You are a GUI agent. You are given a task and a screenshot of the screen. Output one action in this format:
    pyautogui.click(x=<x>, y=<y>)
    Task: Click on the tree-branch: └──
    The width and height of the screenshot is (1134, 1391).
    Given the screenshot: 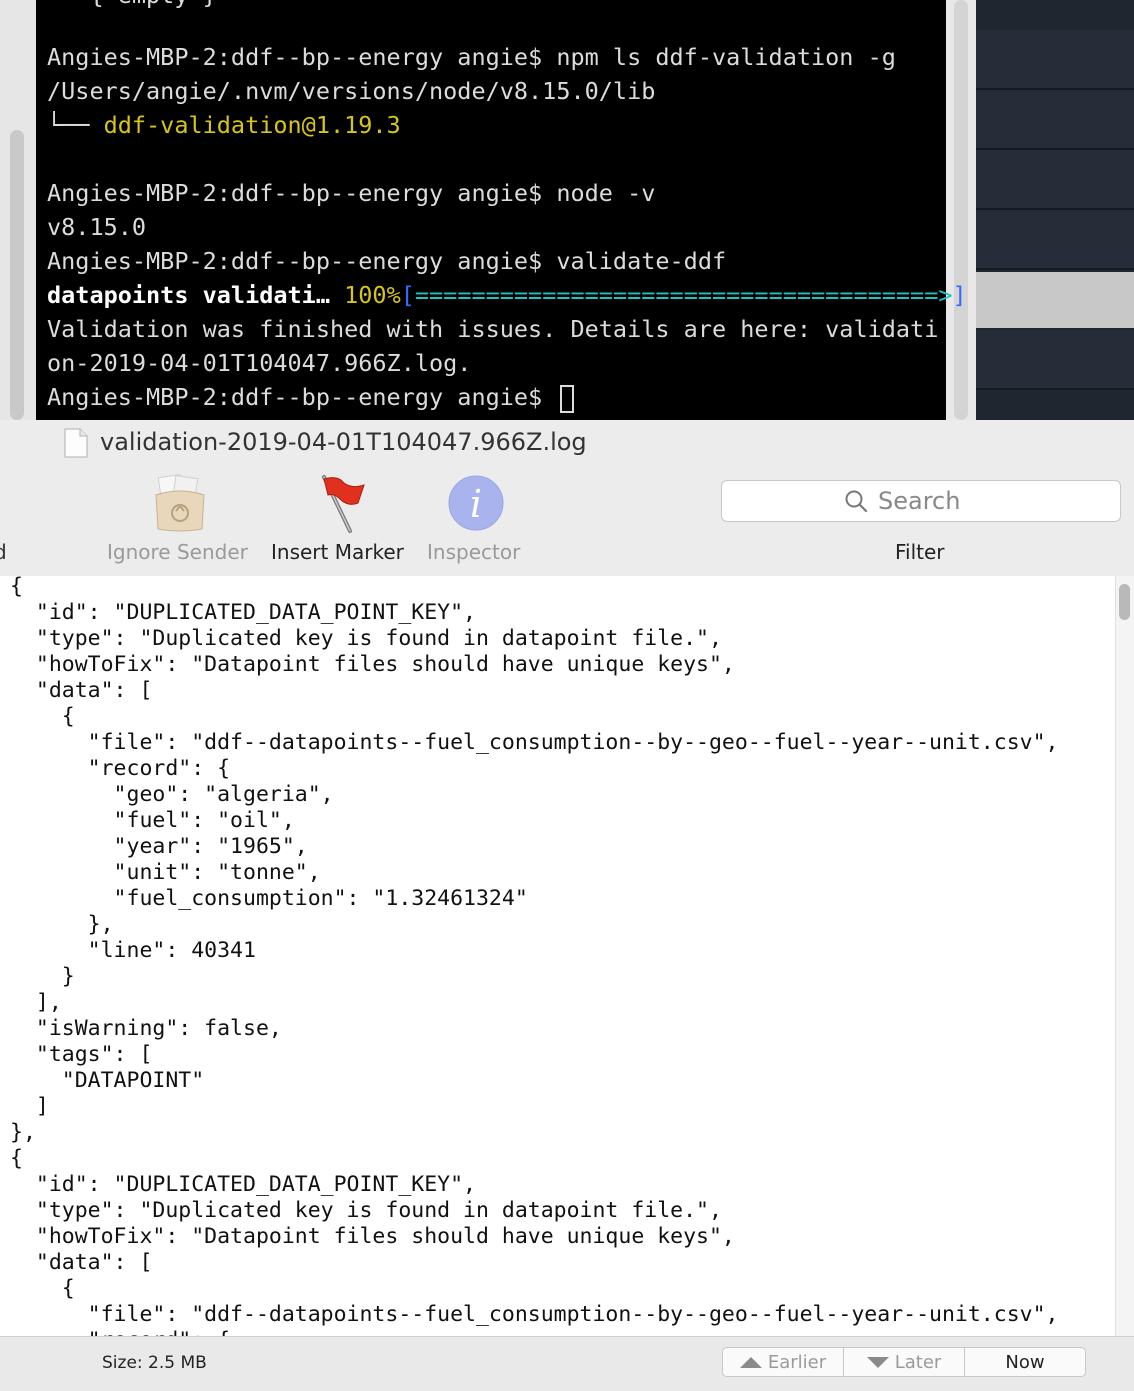 What is the action you would take?
    pyautogui.click(x=75, y=125)
    